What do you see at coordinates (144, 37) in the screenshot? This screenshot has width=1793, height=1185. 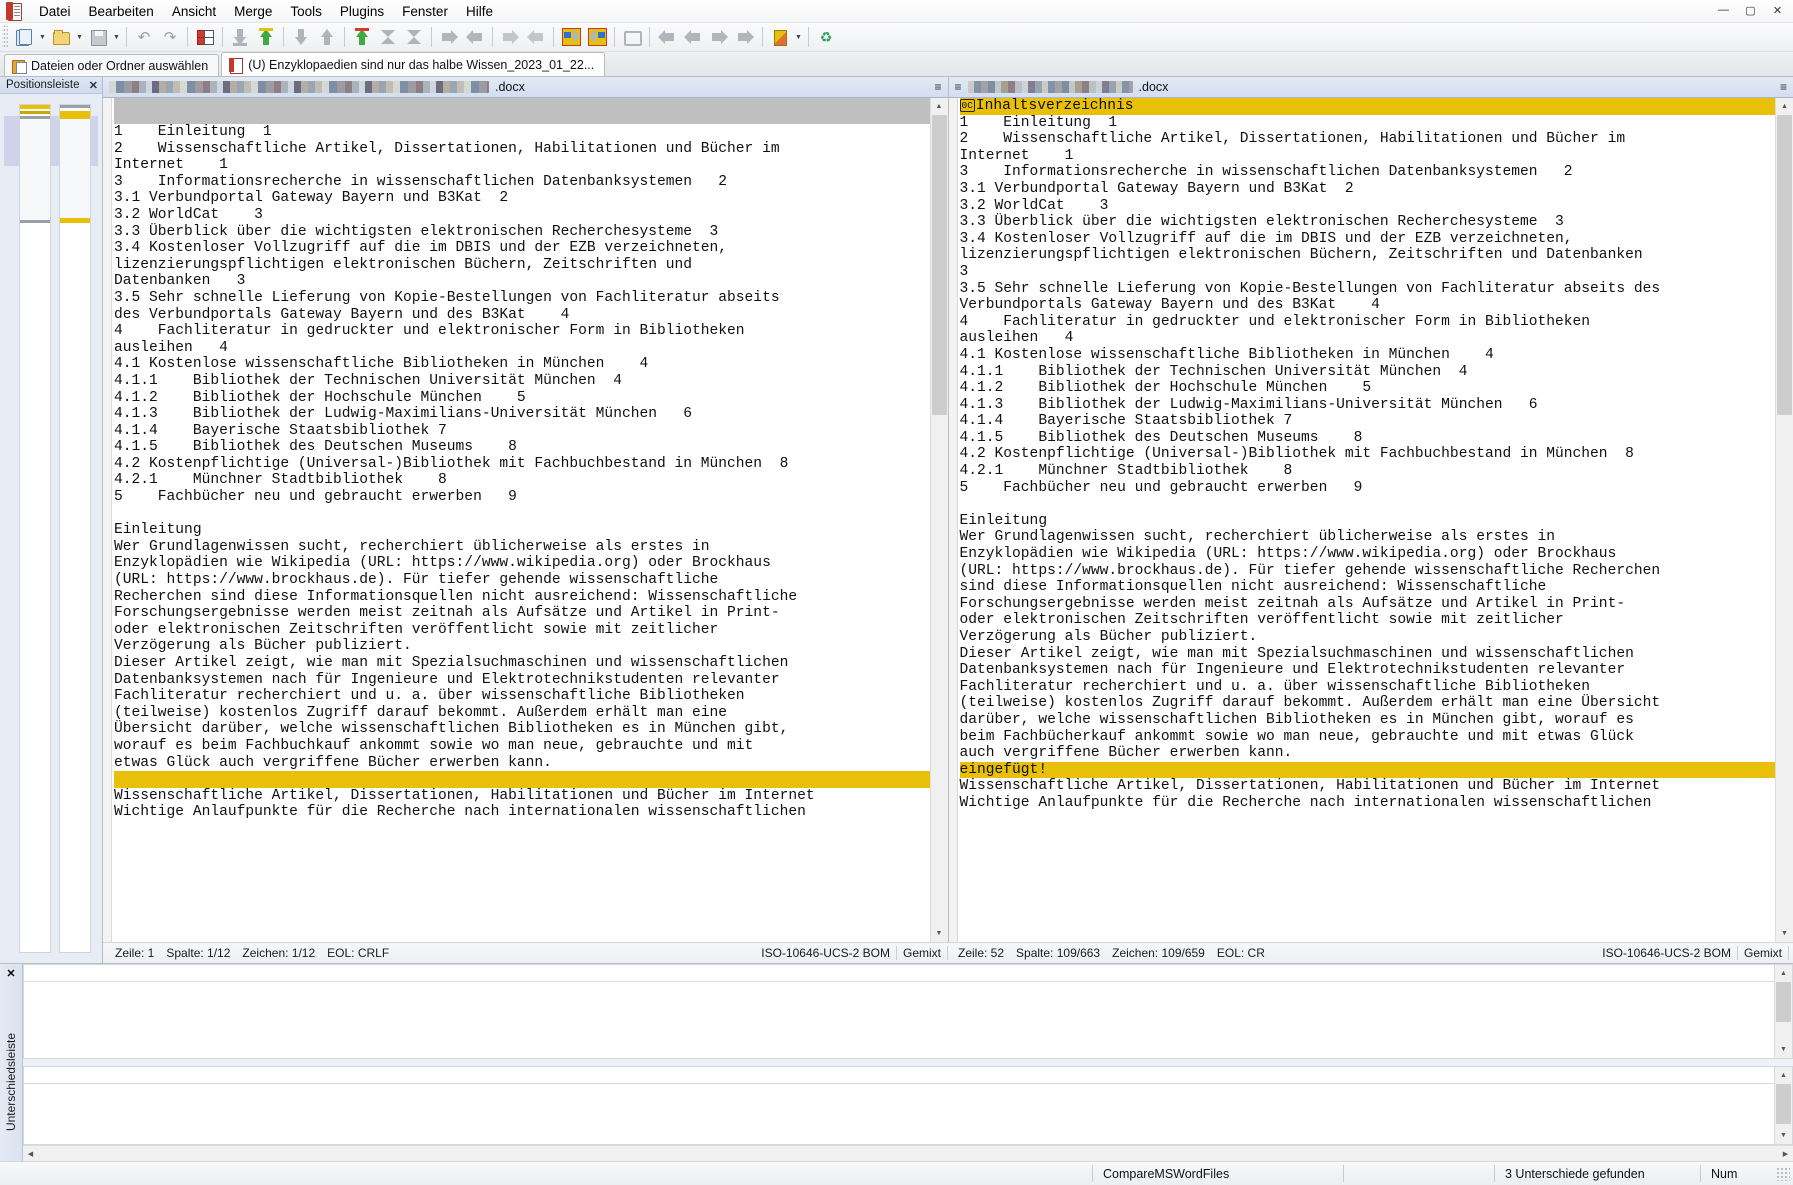 I see `undo-icon: ↶` at bounding box center [144, 37].